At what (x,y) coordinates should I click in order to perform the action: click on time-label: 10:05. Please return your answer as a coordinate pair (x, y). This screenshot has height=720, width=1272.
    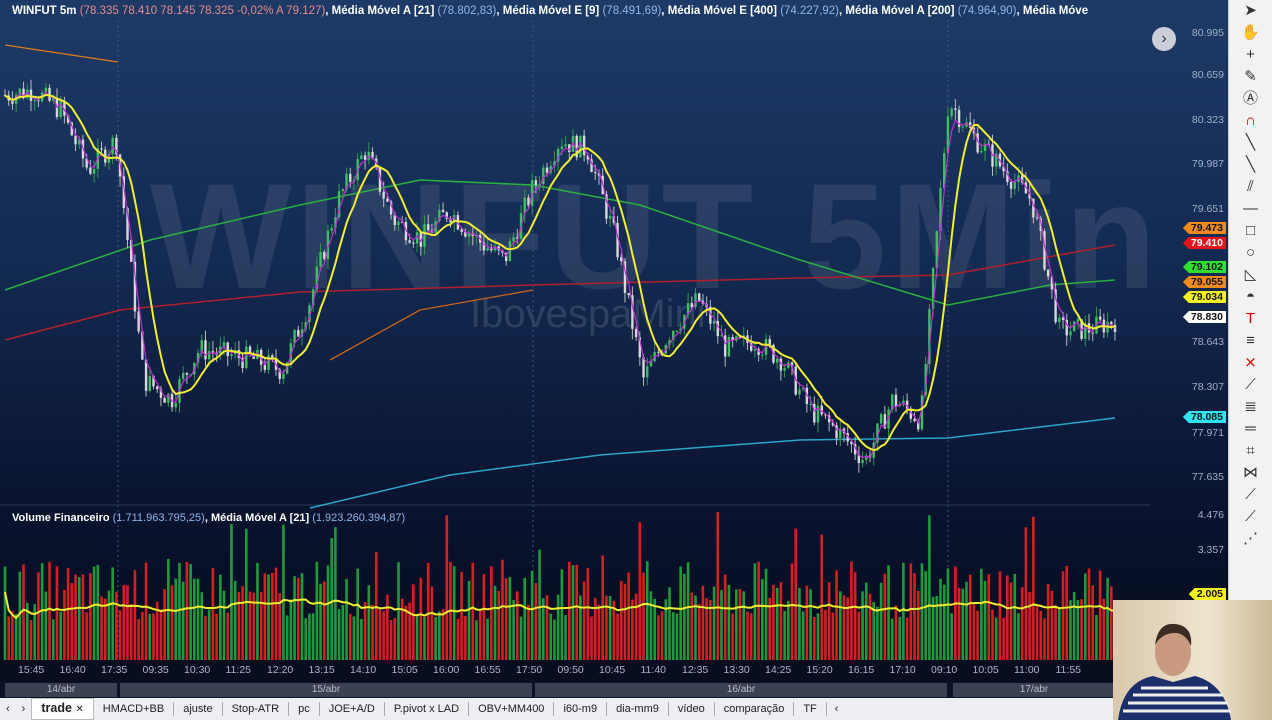
    Looking at the image, I should click on (985, 670).